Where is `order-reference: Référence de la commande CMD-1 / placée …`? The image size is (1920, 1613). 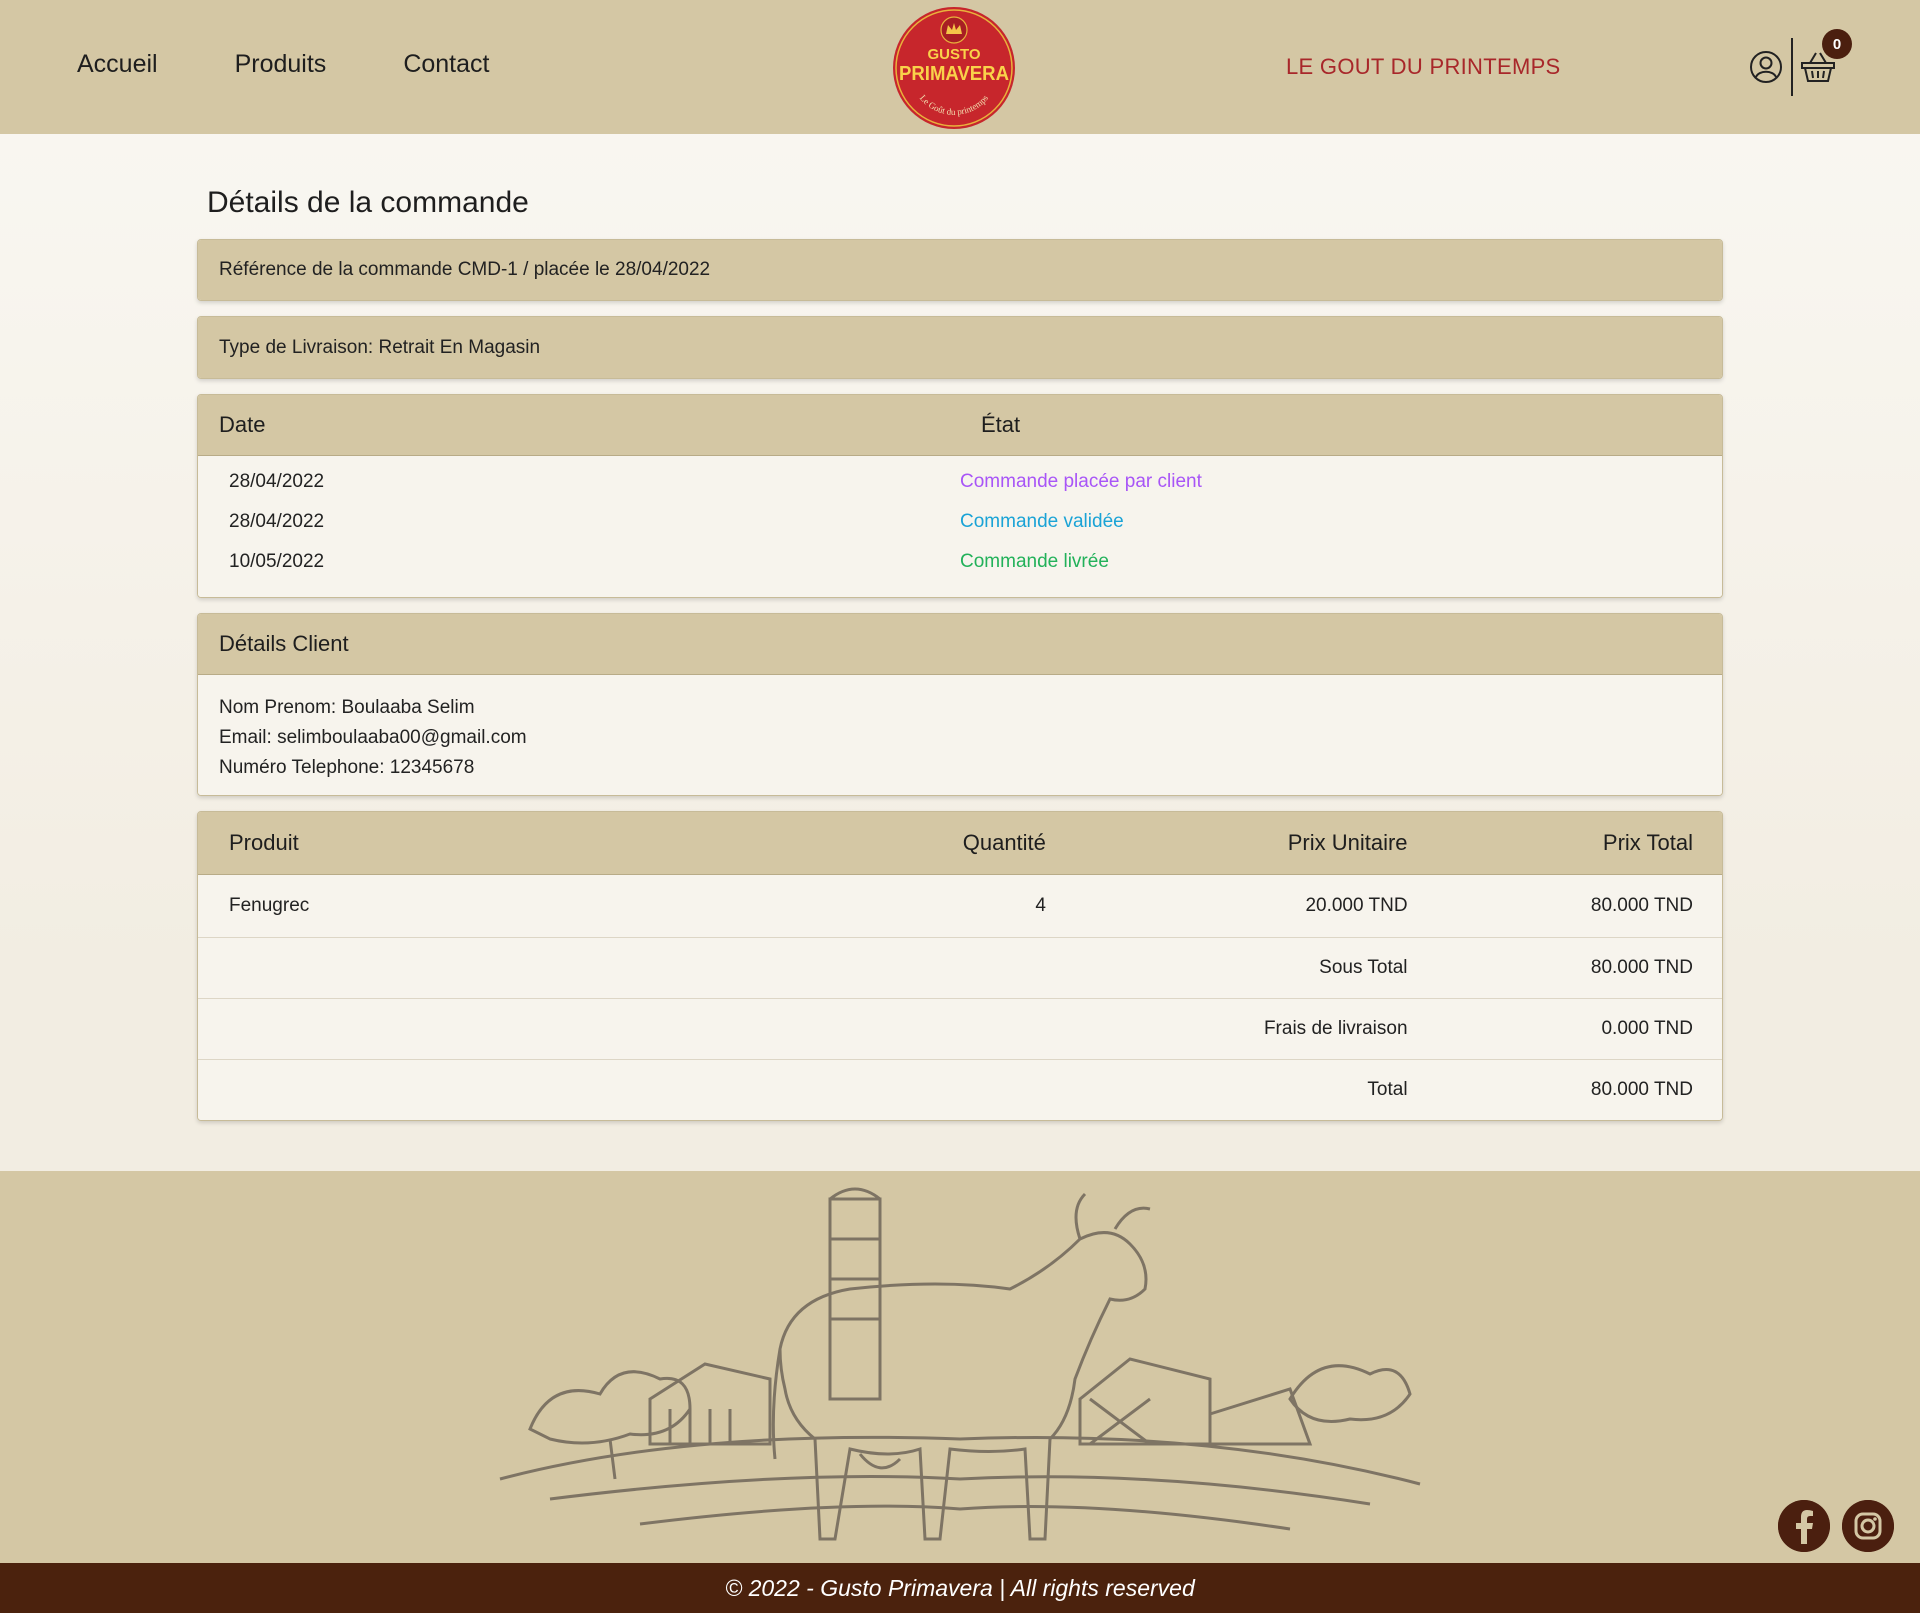
order-reference: Référence de la commande CMD-1 / placée … is located at coordinates (960, 270).